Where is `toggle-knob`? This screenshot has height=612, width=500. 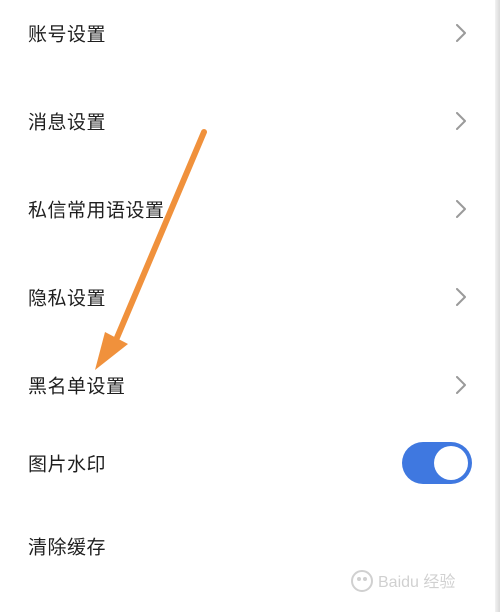 toggle-knob is located at coordinates (451, 463).